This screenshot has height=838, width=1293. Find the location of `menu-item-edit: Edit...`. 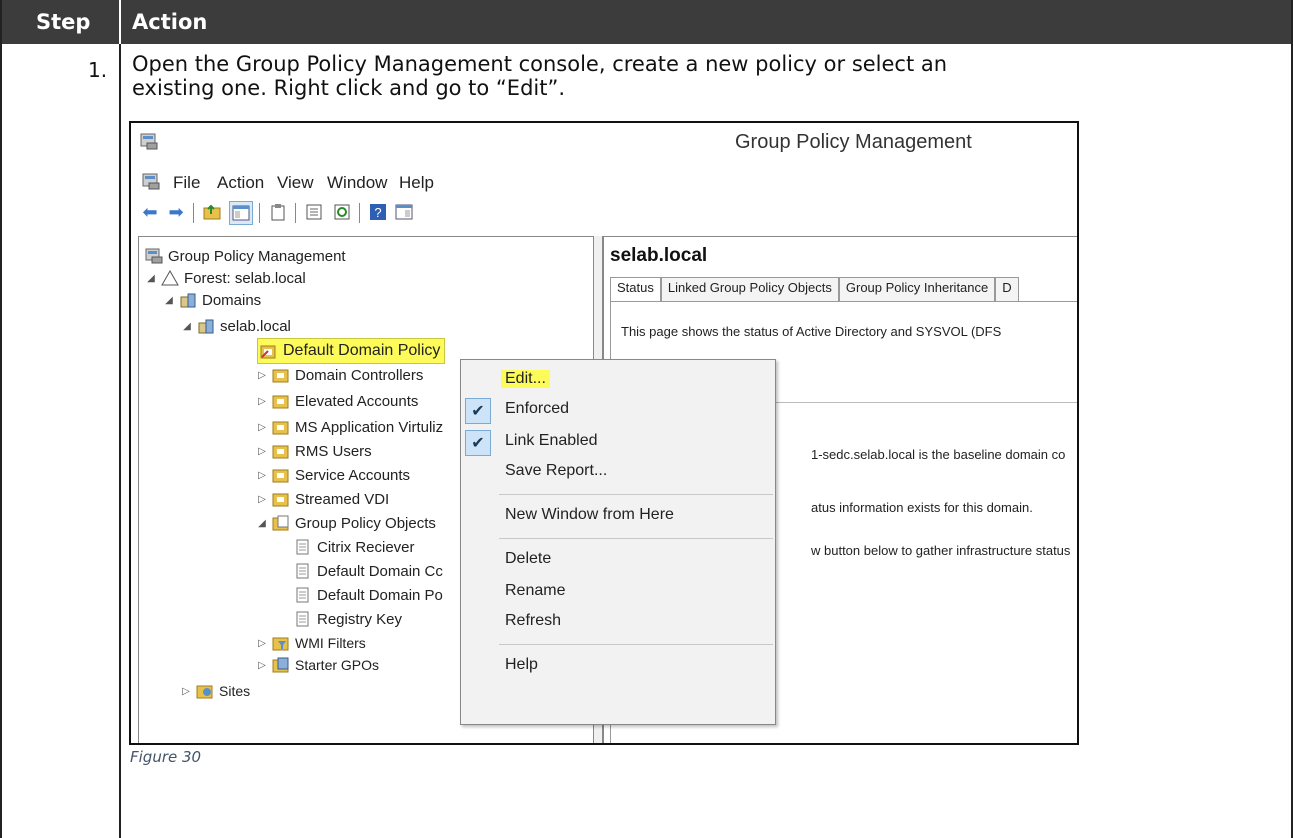

menu-item-edit: Edit... is located at coordinates (525, 379).